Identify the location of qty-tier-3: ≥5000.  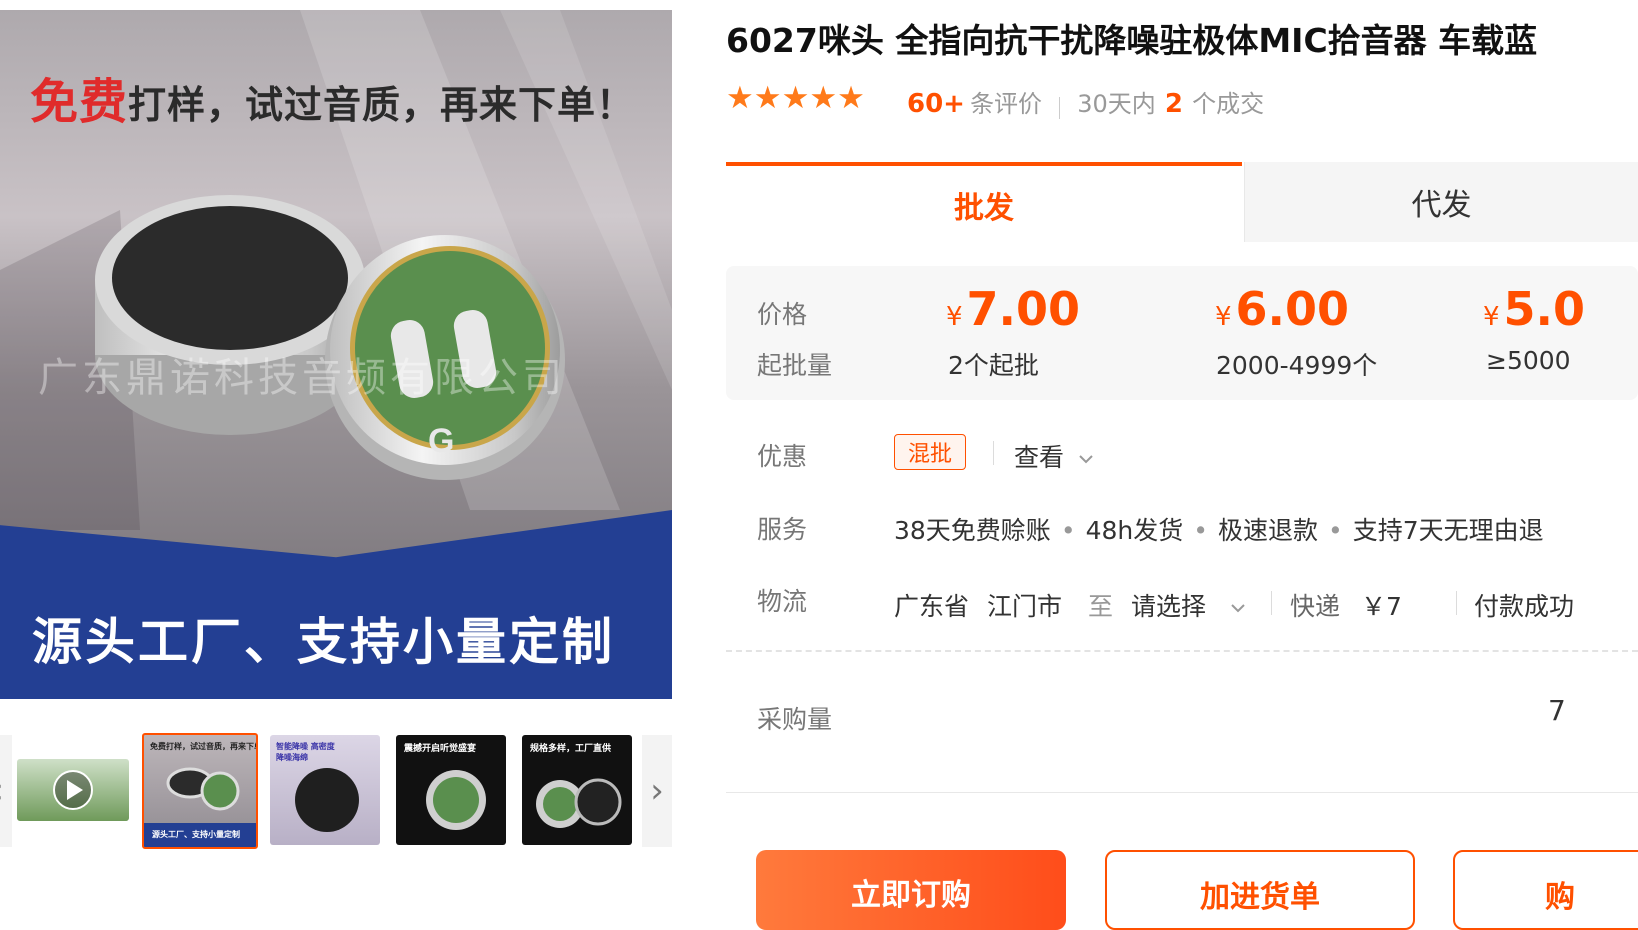
(1528, 360).